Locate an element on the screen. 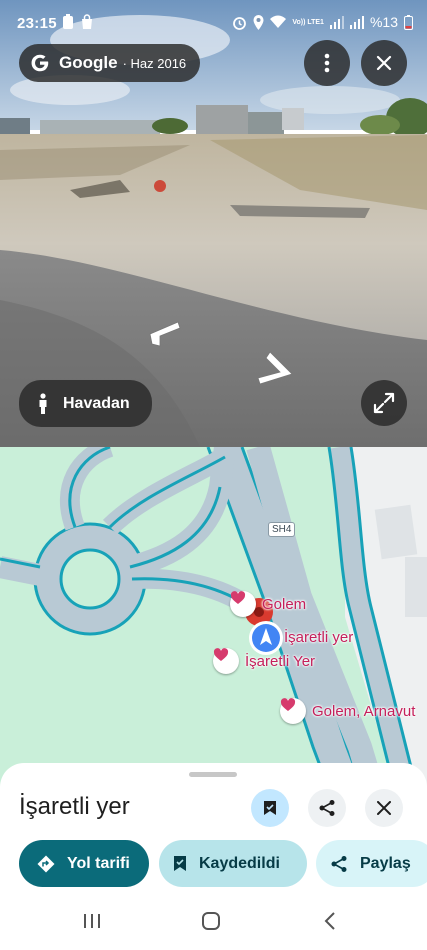  directions-label: Yol tarifi is located at coordinates (98, 863).